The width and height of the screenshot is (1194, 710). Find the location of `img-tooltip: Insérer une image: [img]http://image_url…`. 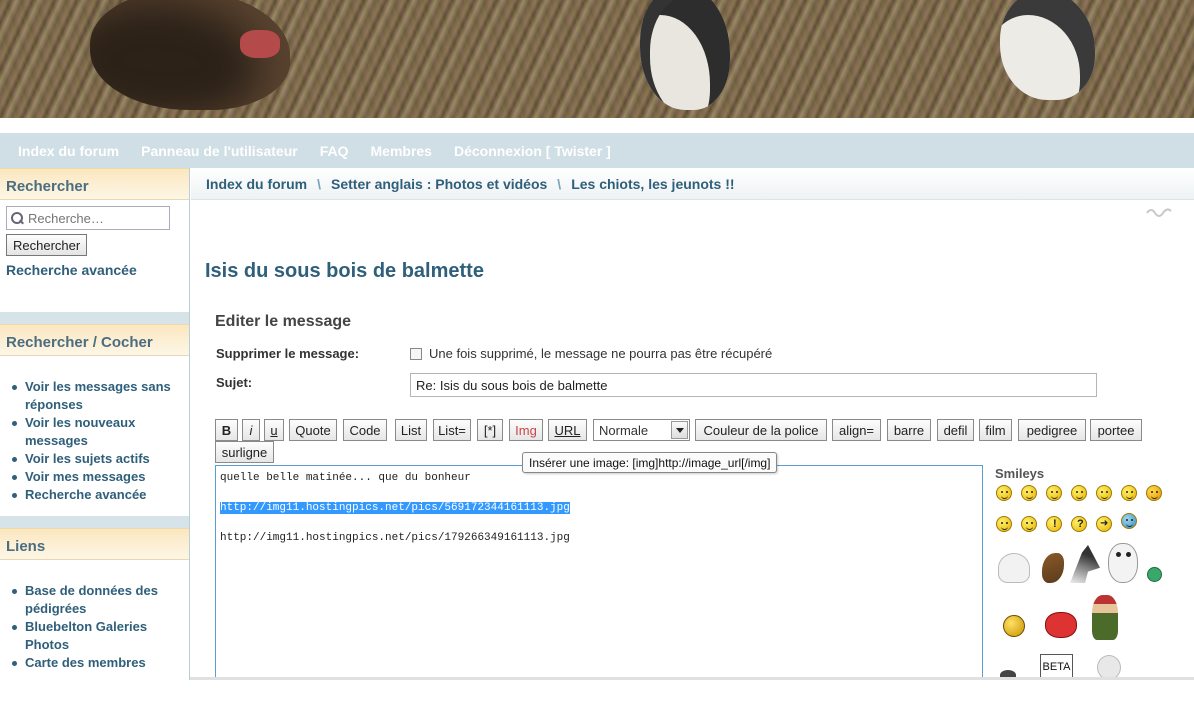

img-tooltip: Insérer une image: [img]http://image_url… is located at coordinates (650, 462).